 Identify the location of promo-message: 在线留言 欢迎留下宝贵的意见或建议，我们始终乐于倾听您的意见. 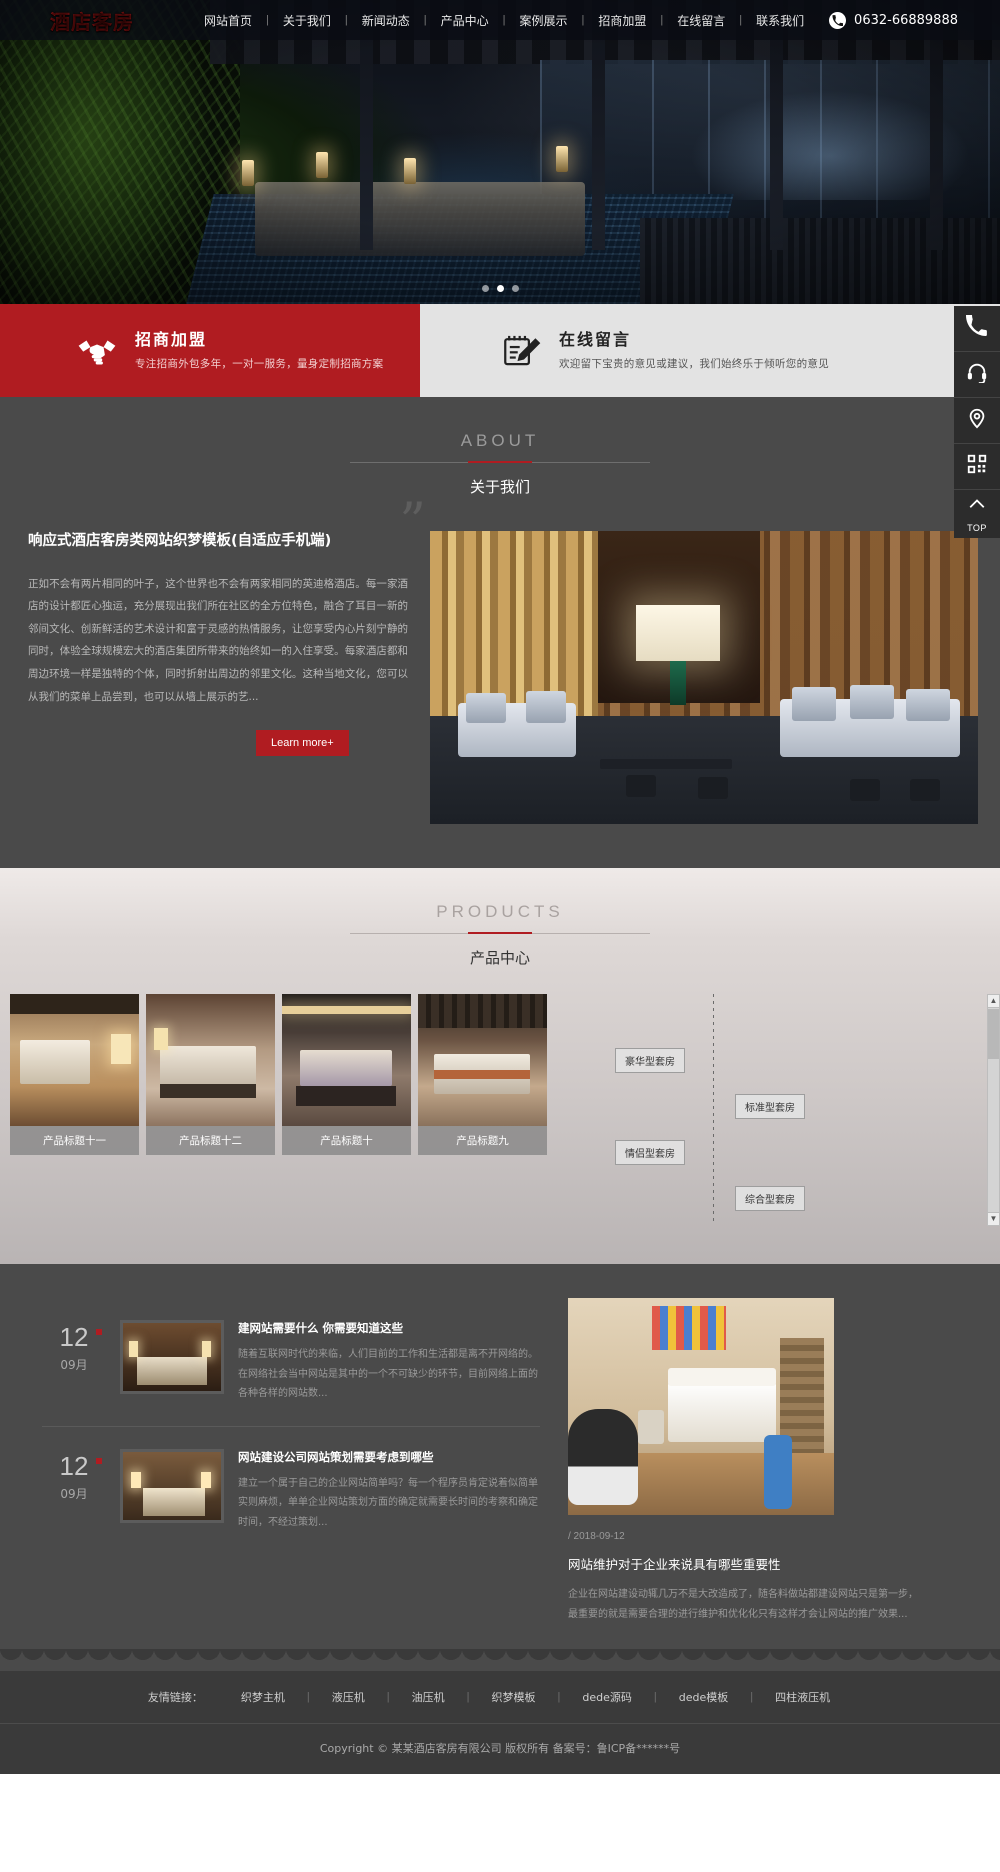
(710, 350).